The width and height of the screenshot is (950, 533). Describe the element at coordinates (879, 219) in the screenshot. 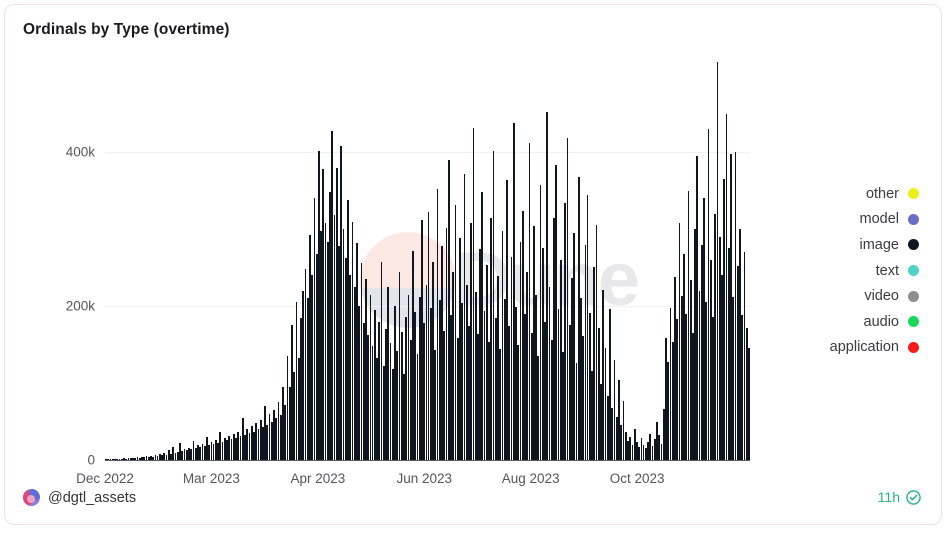

I see `legend-item-label: model` at that location.